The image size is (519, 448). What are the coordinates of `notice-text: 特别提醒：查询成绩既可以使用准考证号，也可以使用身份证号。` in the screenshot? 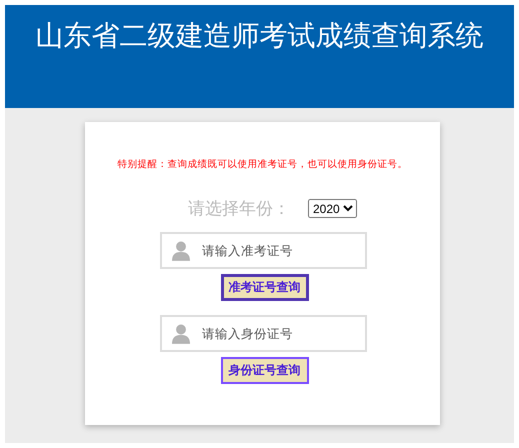 It's located at (263, 165).